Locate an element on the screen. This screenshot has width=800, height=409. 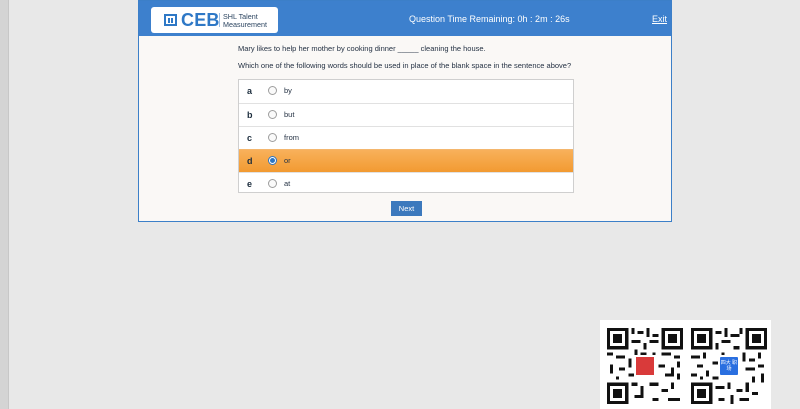
qr-center-text: 四大 职场 is located at coordinates (729, 366).